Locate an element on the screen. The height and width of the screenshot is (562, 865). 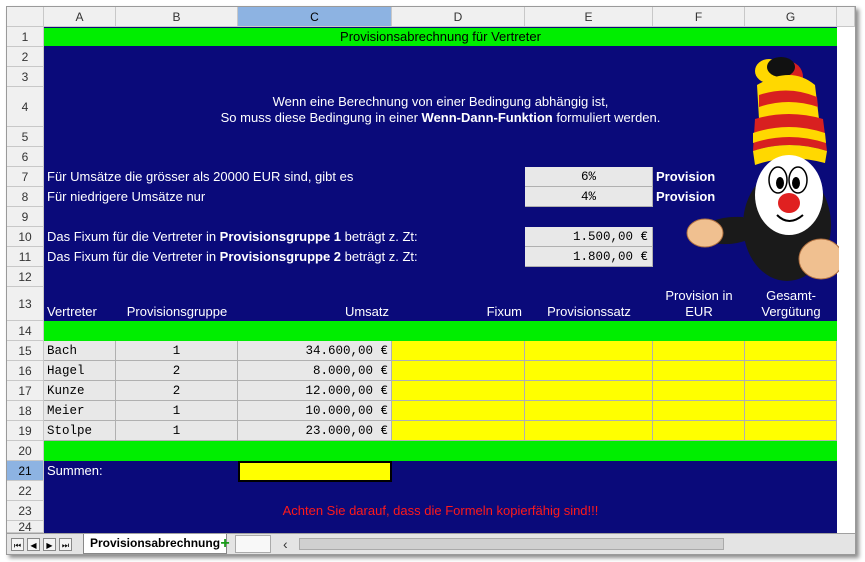
column-header-d: D is located at coordinates (458, 17).